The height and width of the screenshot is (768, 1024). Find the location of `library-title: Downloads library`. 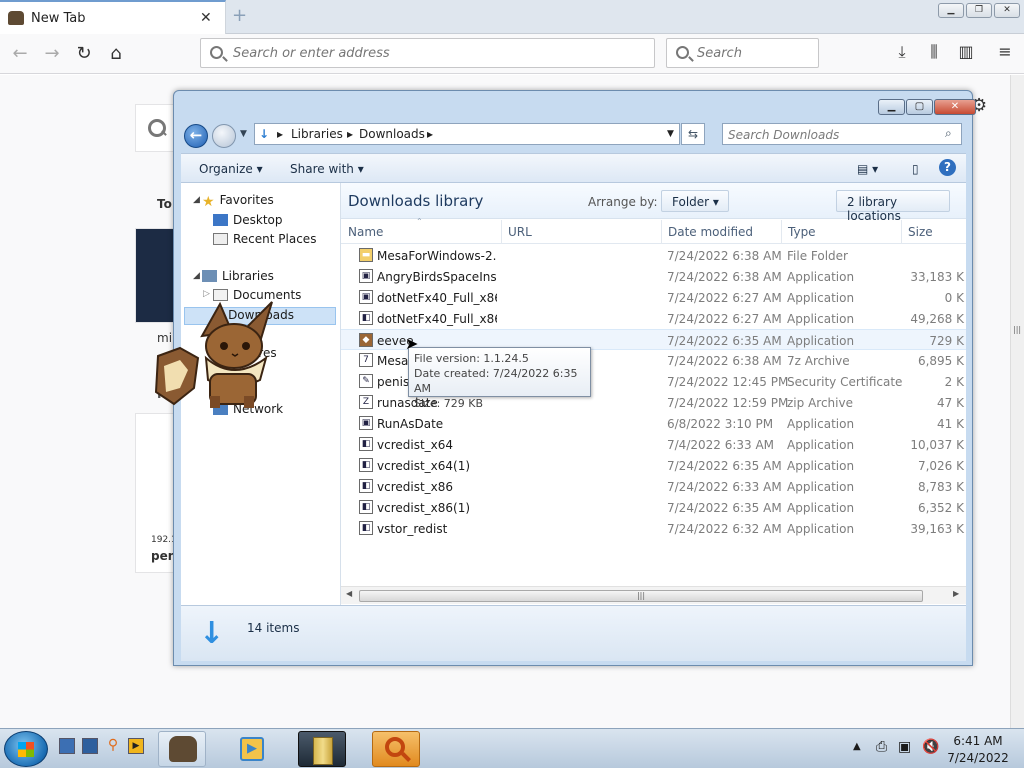

library-title: Downloads library is located at coordinates (416, 201).